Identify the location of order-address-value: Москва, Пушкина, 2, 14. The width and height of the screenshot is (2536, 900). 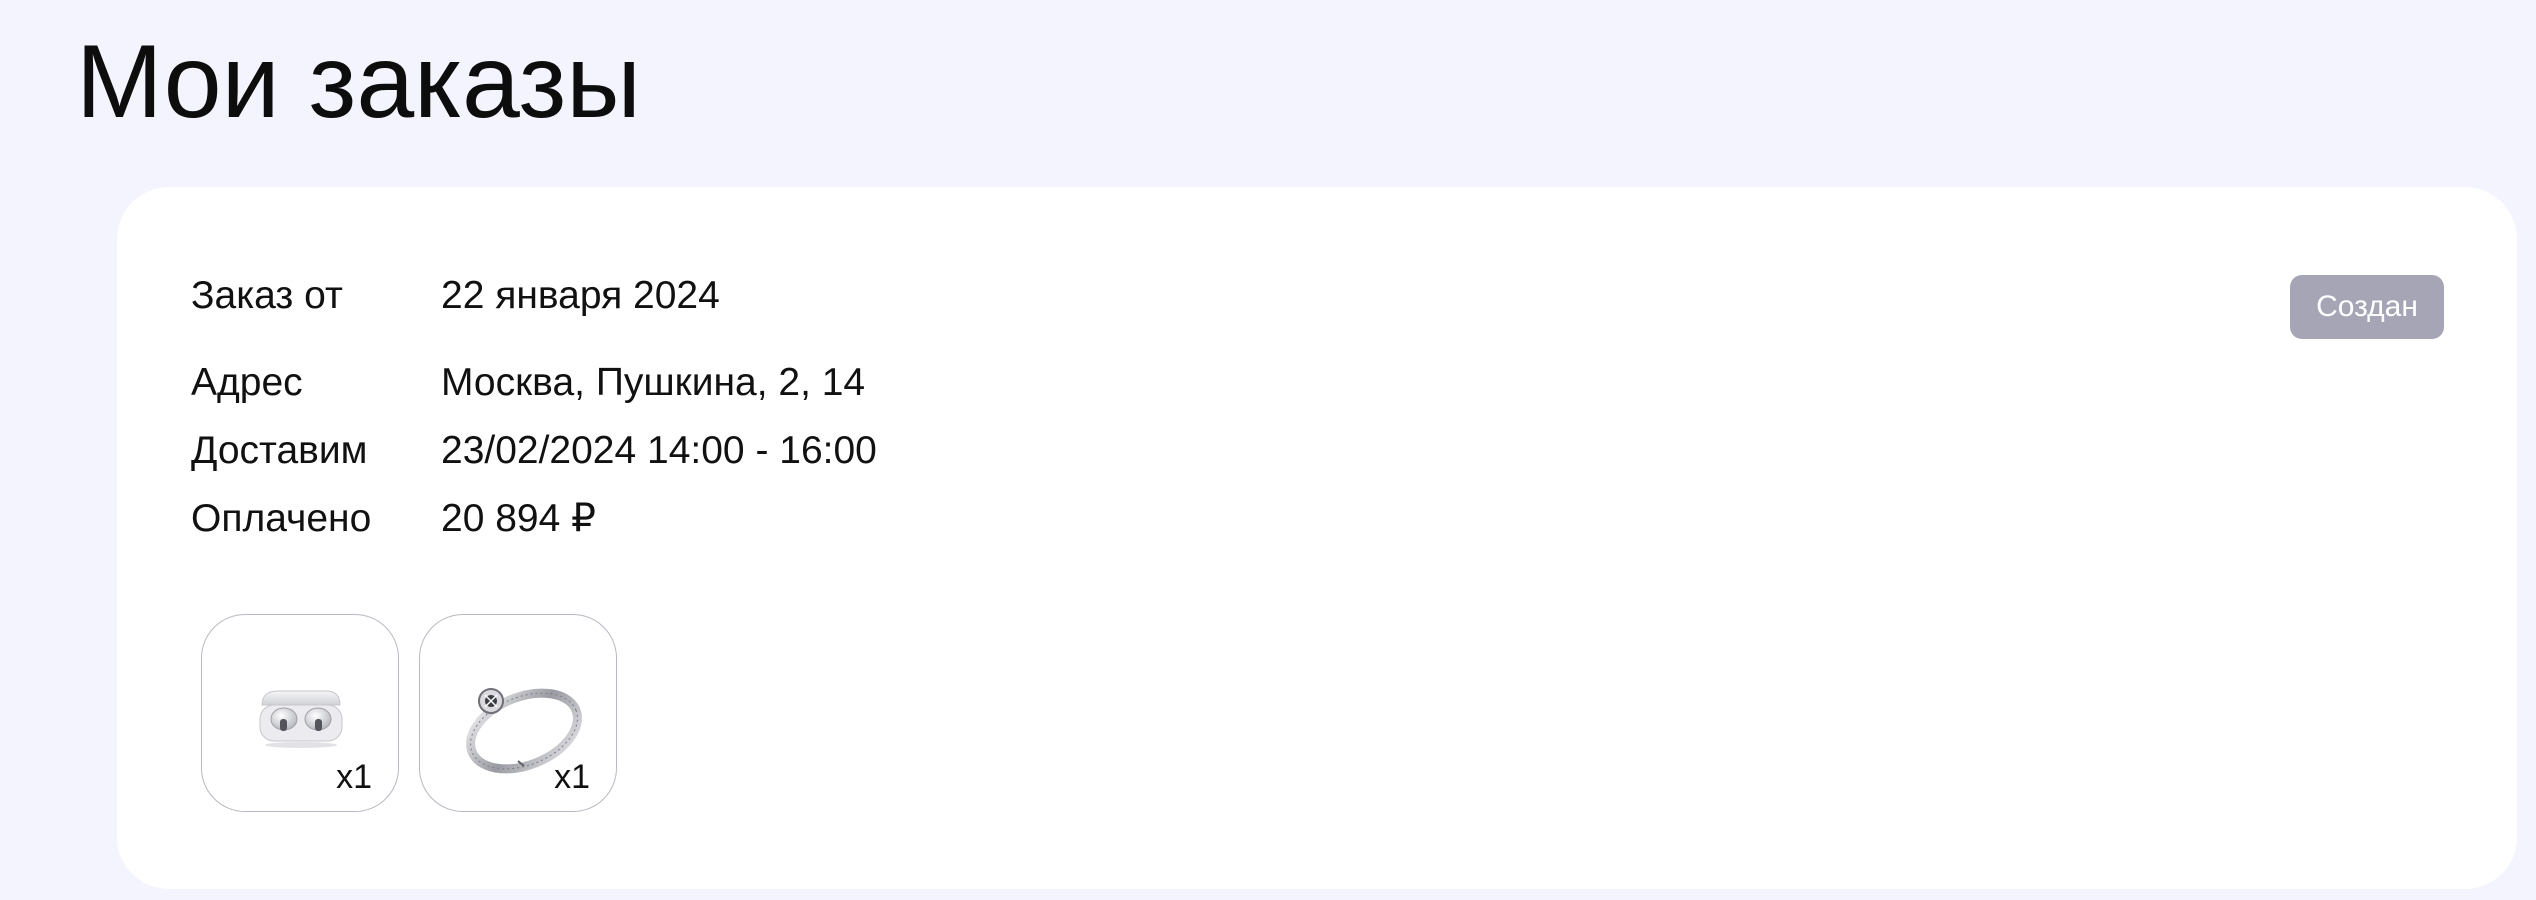
(653, 382).